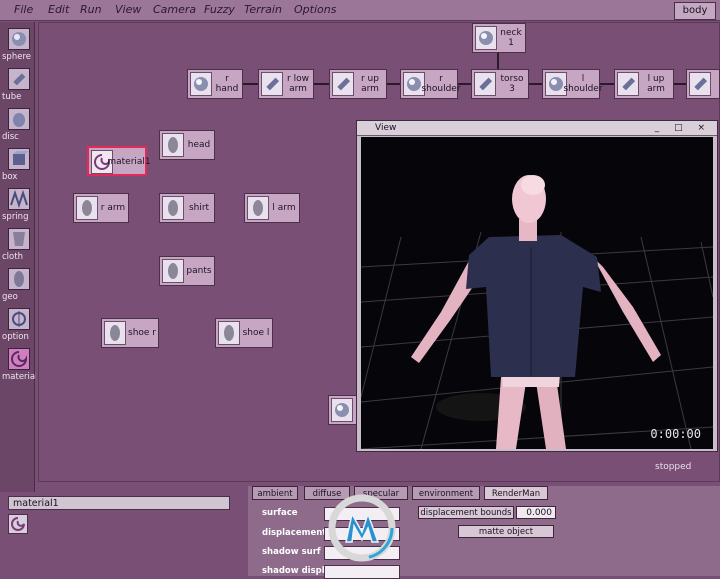 The height and width of the screenshot is (579, 720). Describe the element at coordinates (656, 84) in the screenshot. I see `node-label: l up arm` at that location.